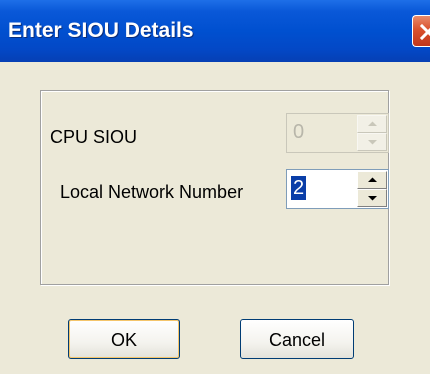 Image resolution: width=430 pixels, height=374 pixels. I want to click on local-network-number-input: 2, so click(299, 188).